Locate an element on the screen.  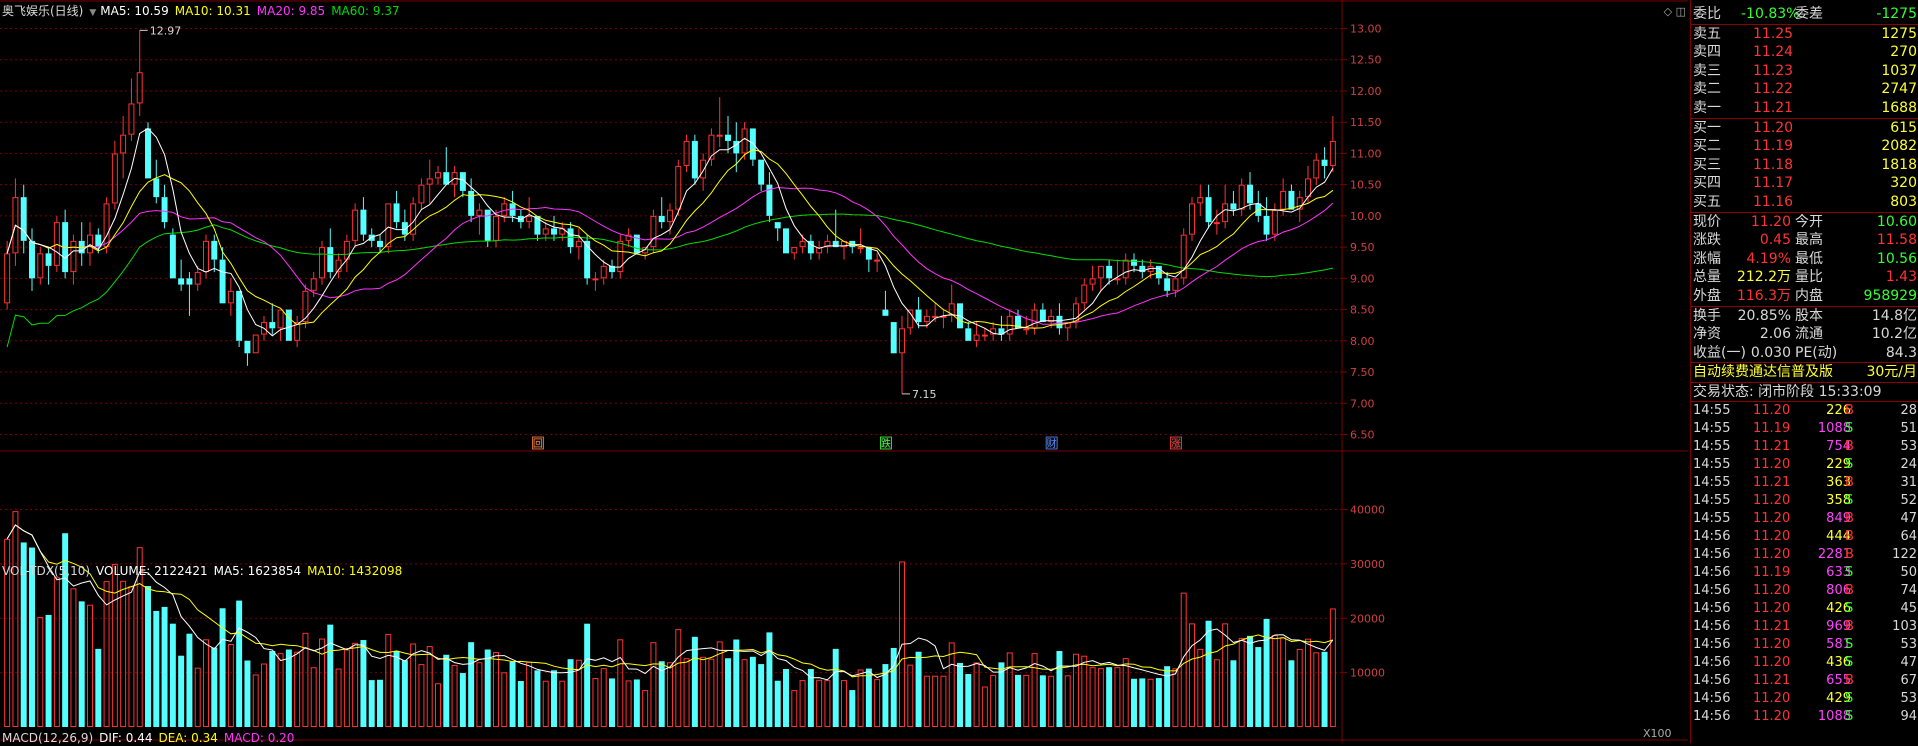
tick-row: 14:55 11.20 358 S 52 is located at coordinates (1804, 501).